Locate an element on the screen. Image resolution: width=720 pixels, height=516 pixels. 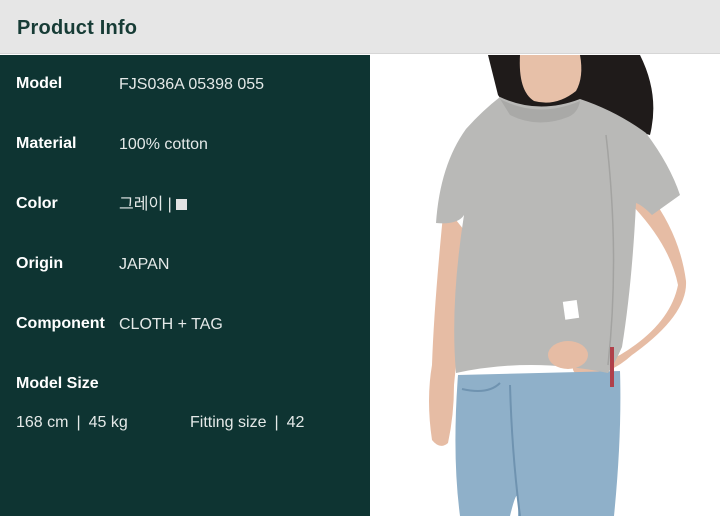
origin-value: JAPAN is located at coordinates (144, 264).